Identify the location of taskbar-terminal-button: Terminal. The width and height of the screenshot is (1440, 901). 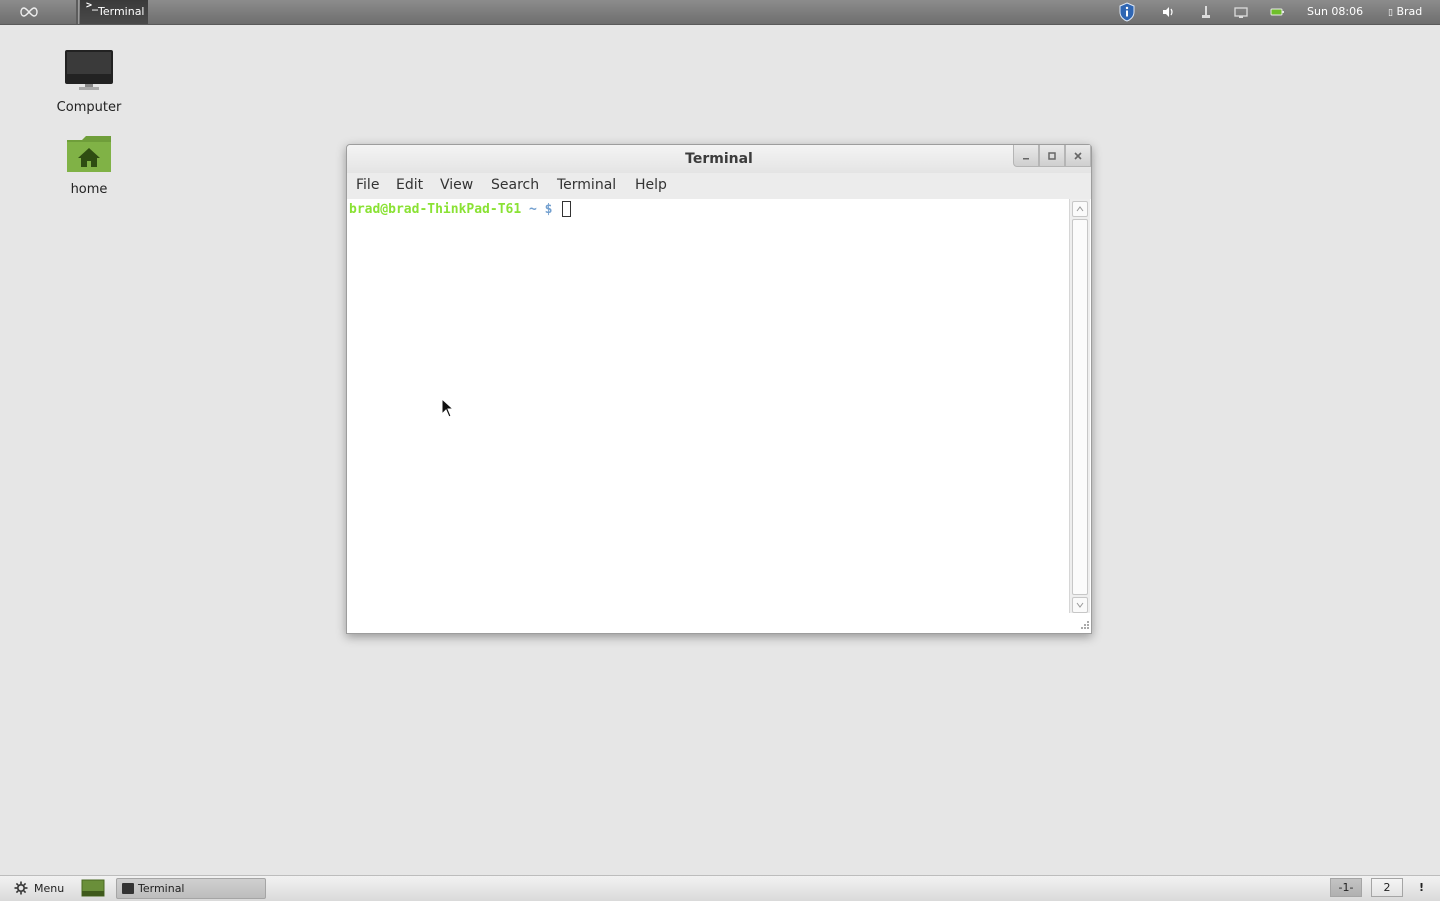
(191, 888).